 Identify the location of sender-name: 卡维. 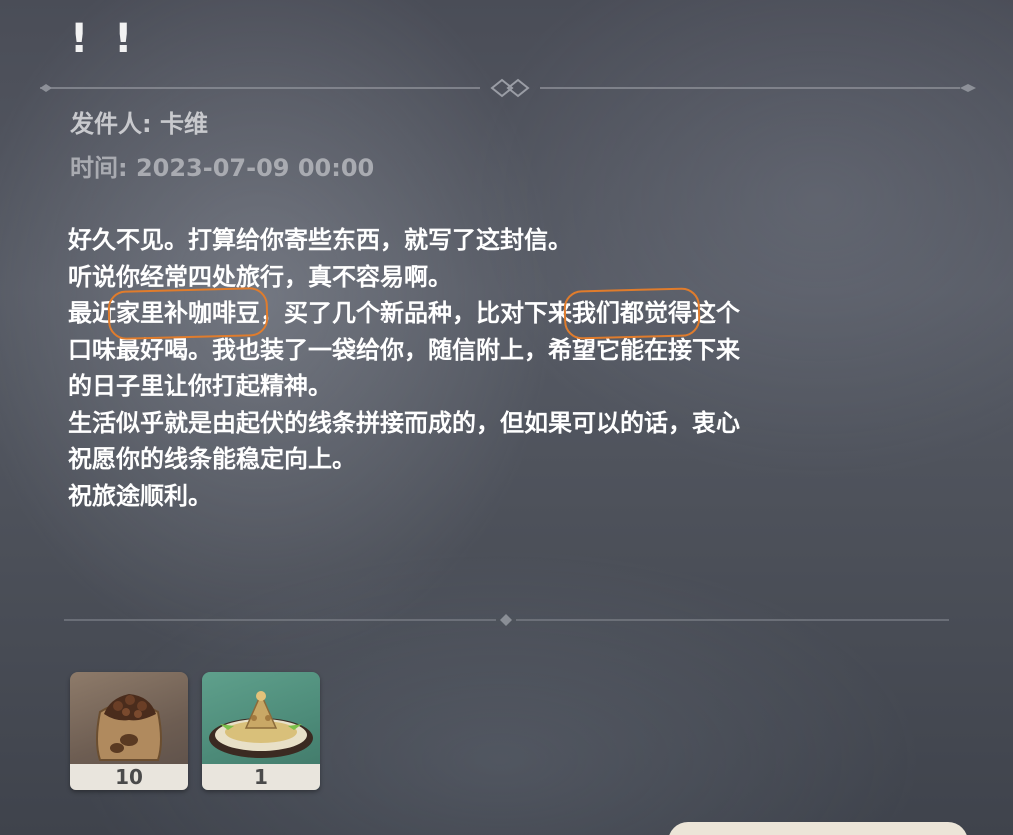
(183, 124).